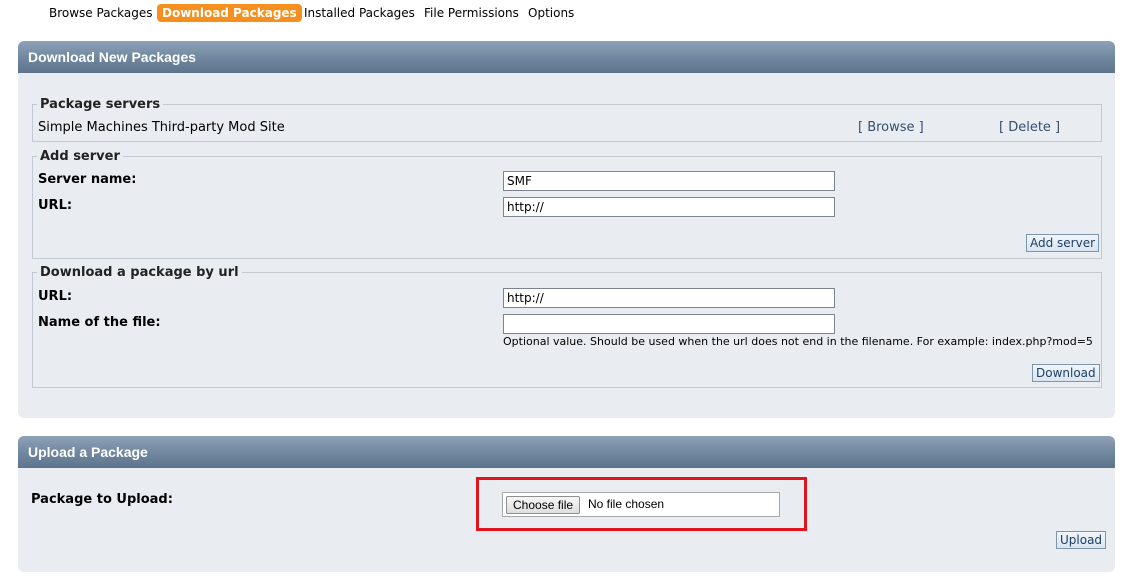 The width and height of the screenshot is (1134, 588). Describe the element at coordinates (87, 179) in the screenshot. I see `server-name-label: Server name:` at that location.